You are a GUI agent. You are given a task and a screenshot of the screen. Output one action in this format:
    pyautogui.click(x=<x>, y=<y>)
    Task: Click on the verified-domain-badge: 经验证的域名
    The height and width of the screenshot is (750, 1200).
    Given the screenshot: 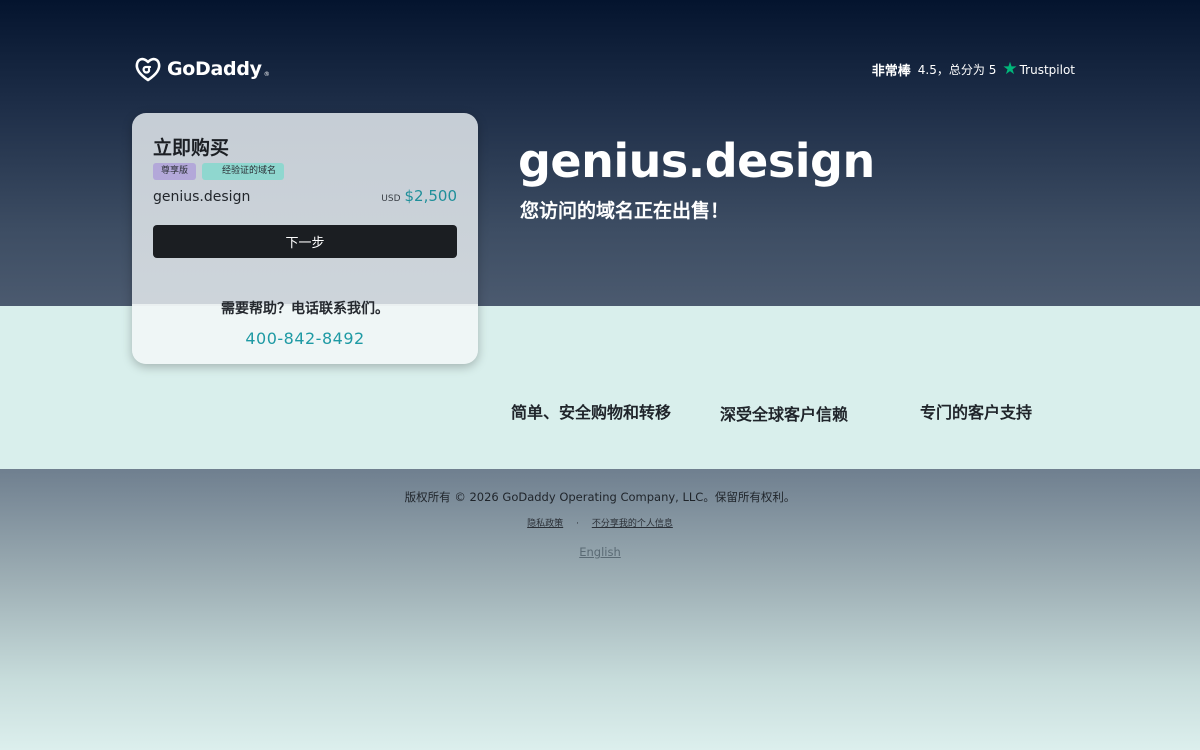 What is the action you would take?
    pyautogui.click(x=243, y=171)
    